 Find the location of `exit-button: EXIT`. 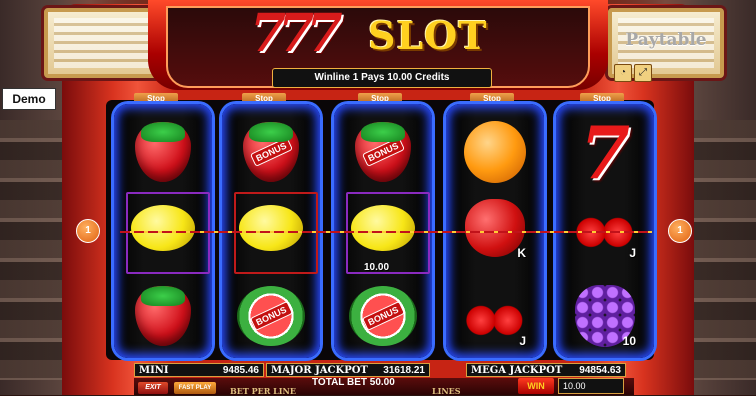

exit-button: EXIT is located at coordinates (153, 388).